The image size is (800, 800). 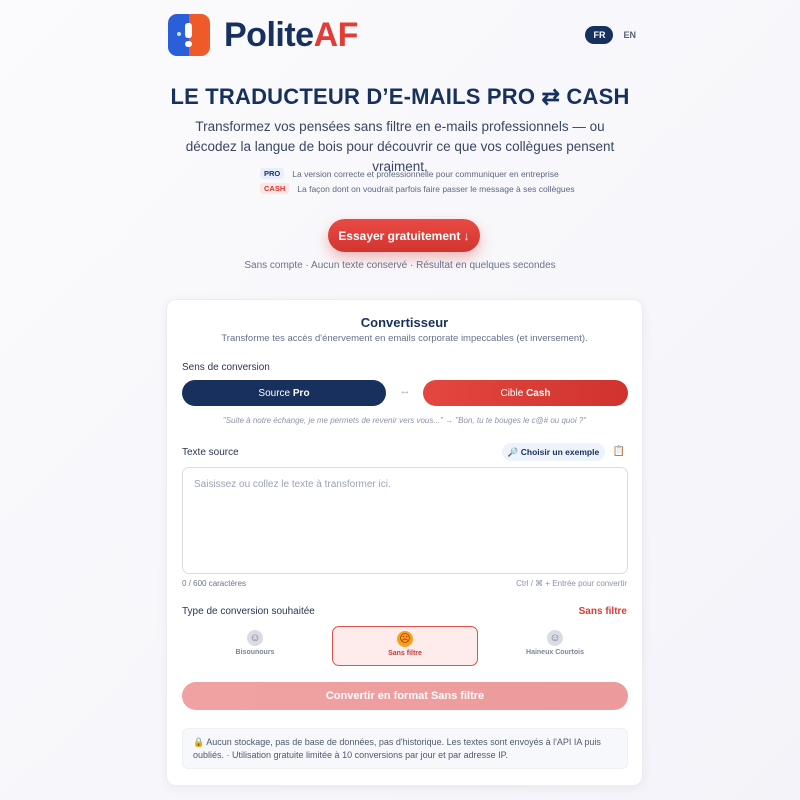 What do you see at coordinates (555, 652) in the screenshot?
I see `option-label: Haineux Courtois` at bounding box center [555, 652].